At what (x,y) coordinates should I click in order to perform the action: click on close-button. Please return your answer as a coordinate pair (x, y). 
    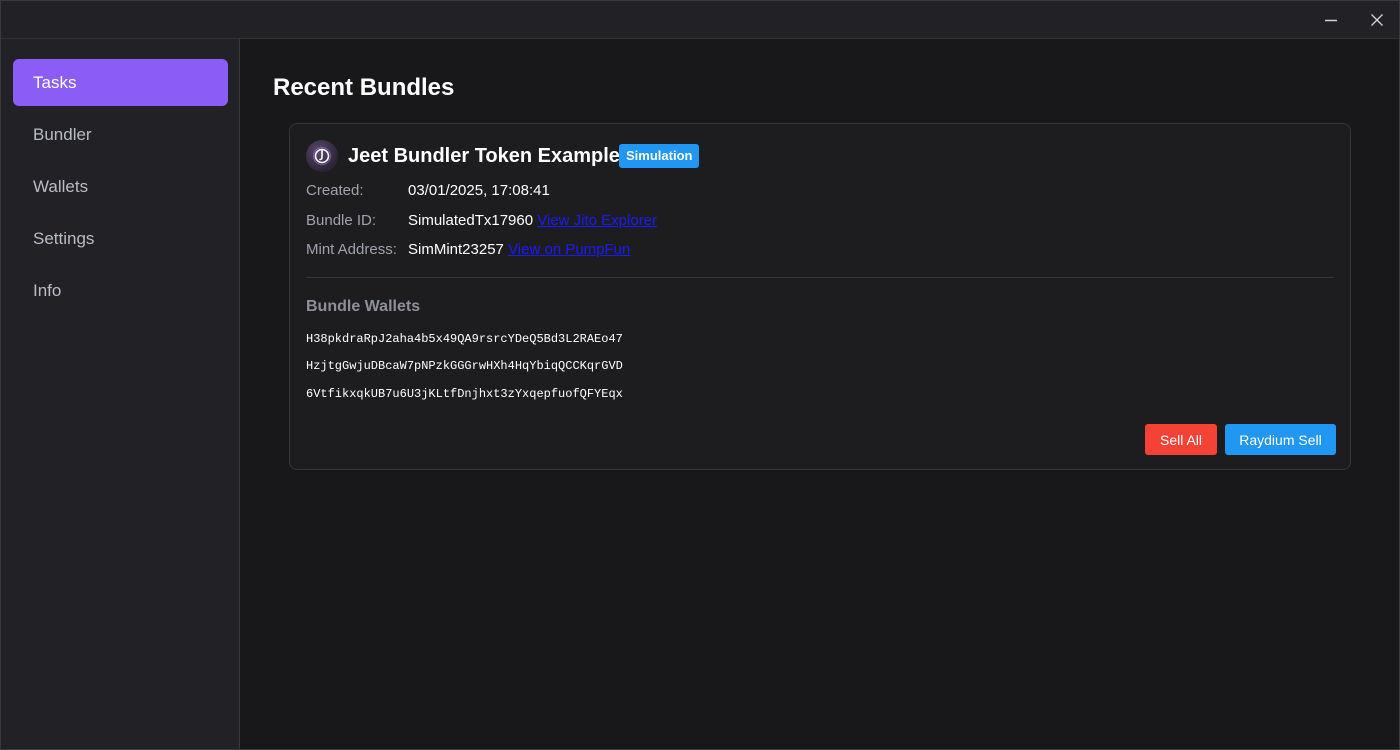
    Looking at the image, I should click on (1377, 19).